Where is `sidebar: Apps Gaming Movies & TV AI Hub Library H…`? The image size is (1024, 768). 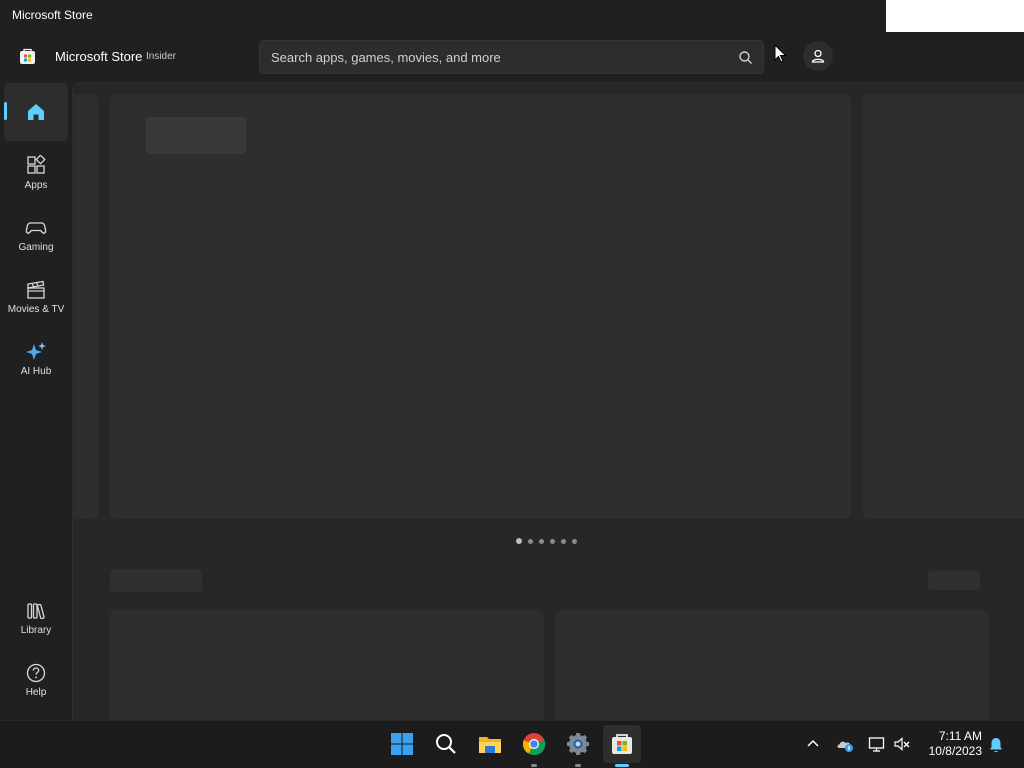 sidebar: Apps Gaming Movies & TV AI Hub Library H… is located at coordinates (36, 401).